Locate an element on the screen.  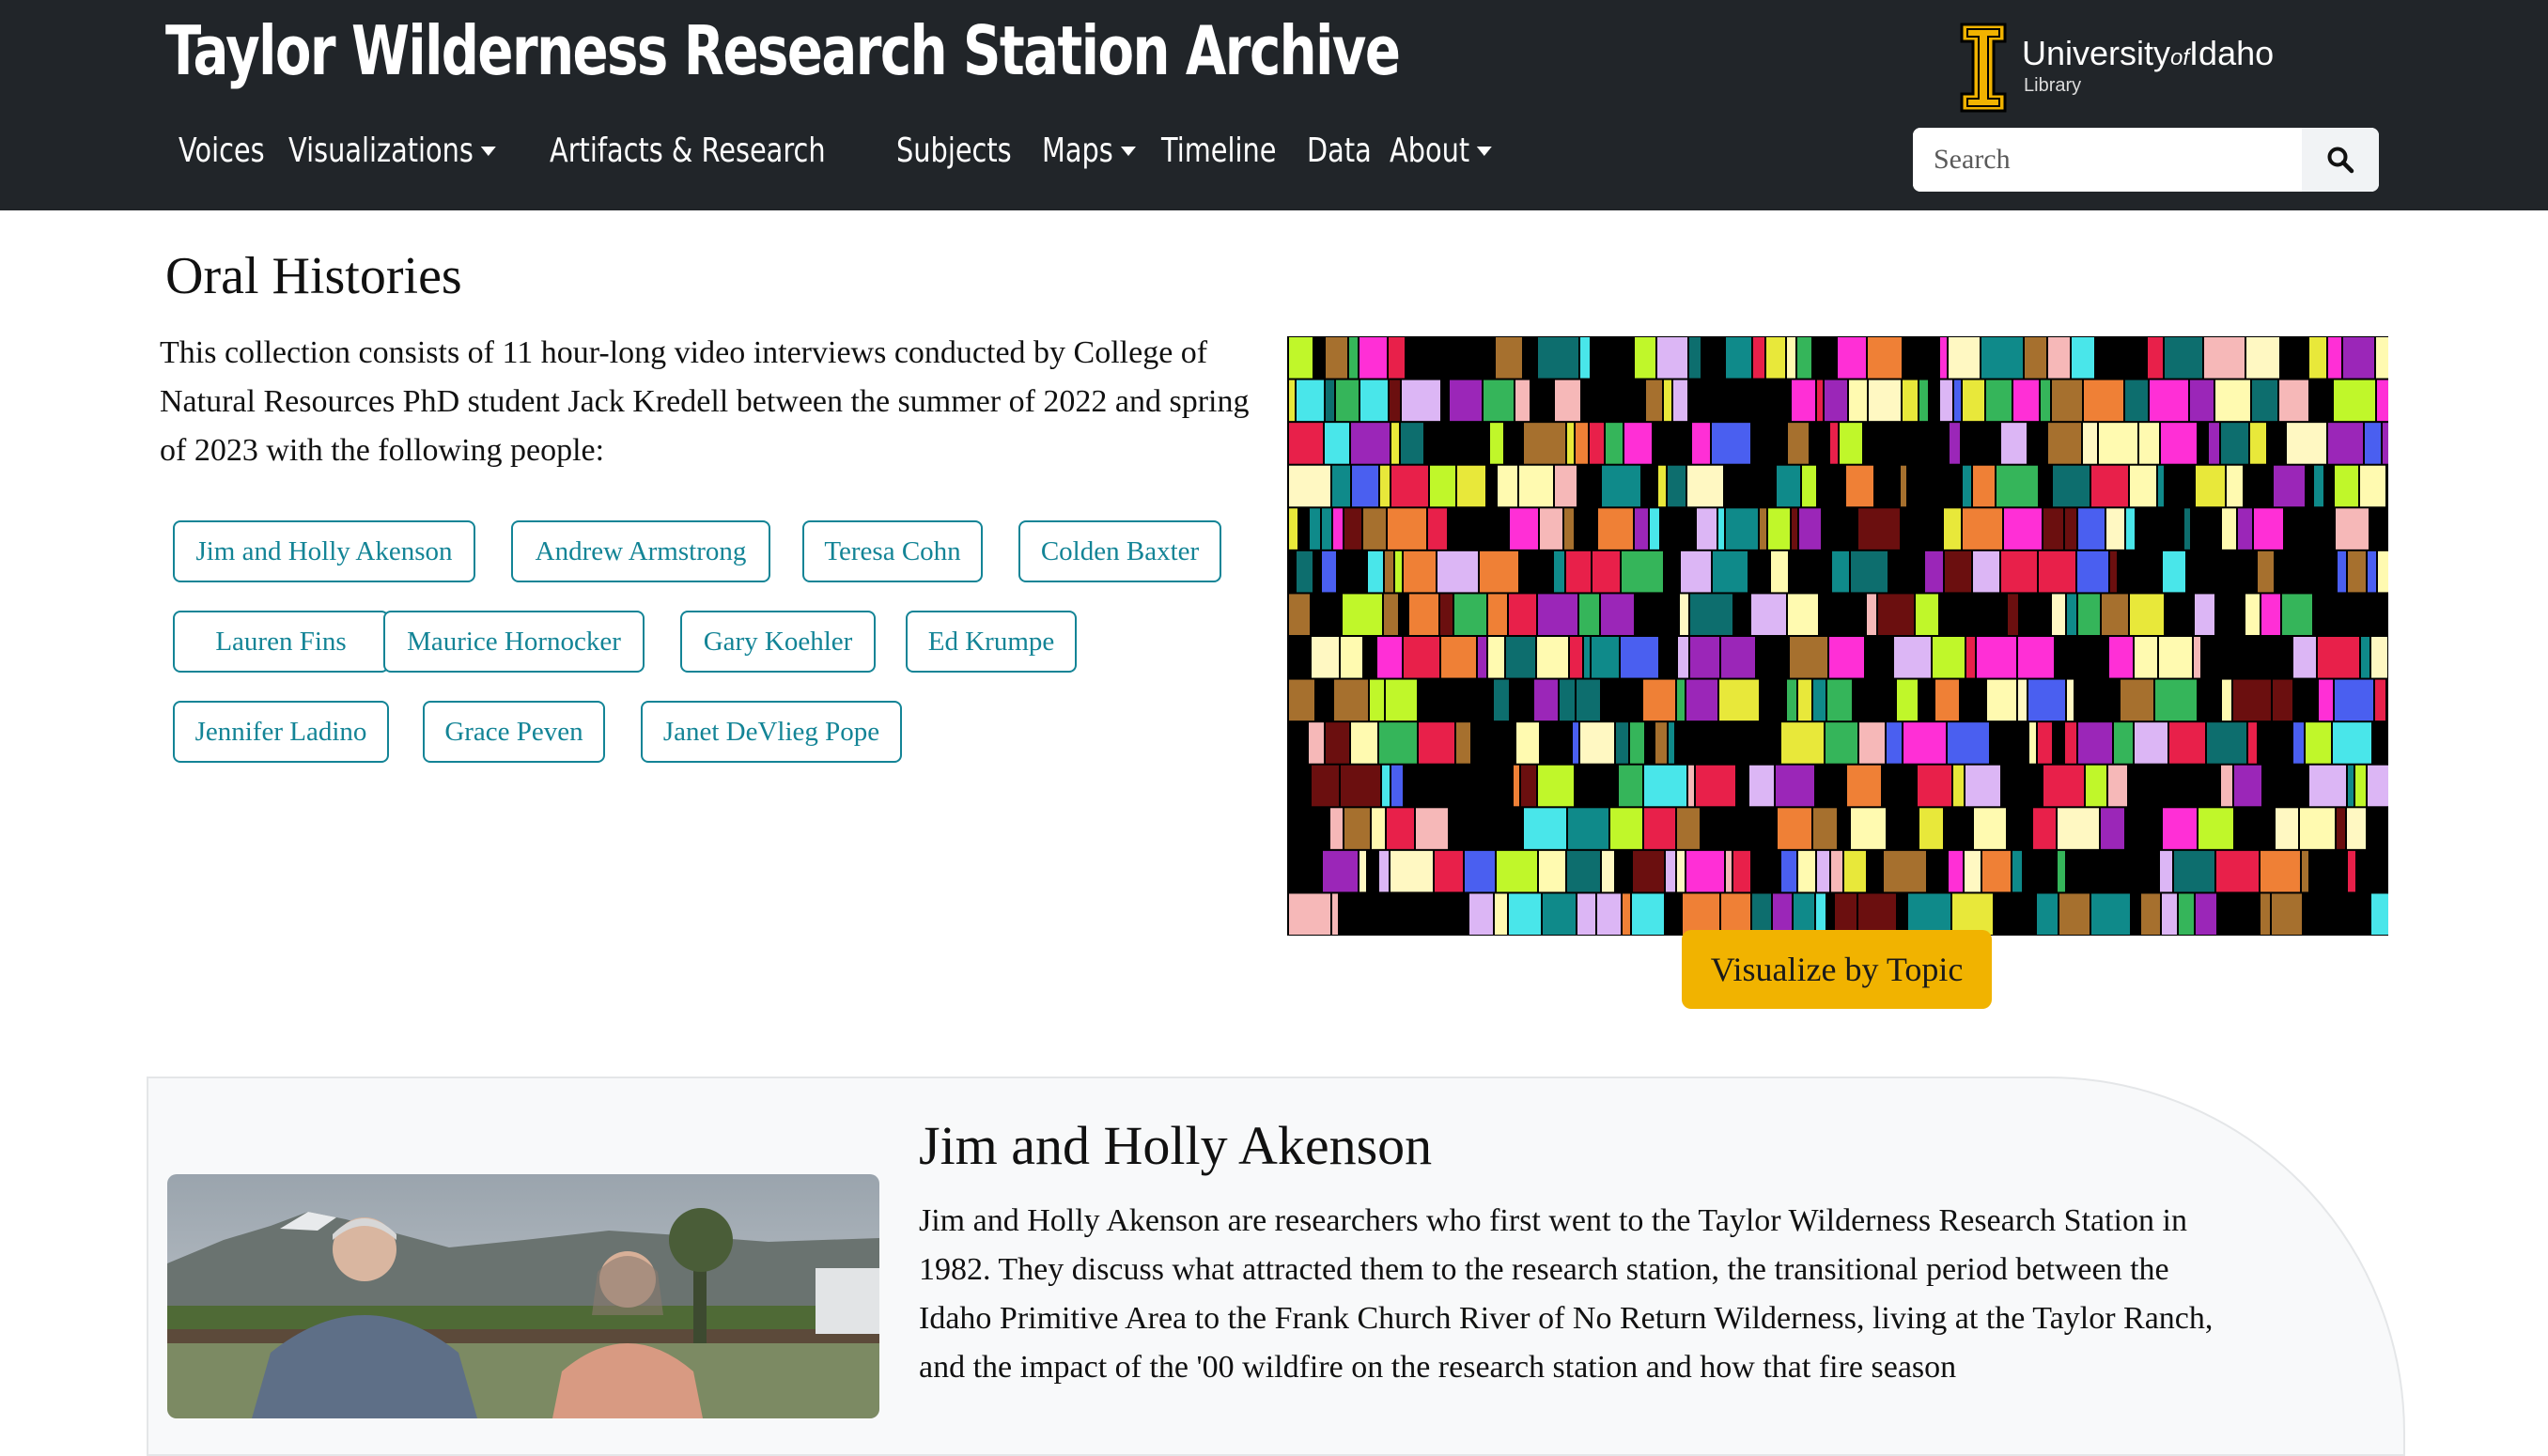
person-button-gary-koehler: Gary Koehler is located at coordinates (778, 642).